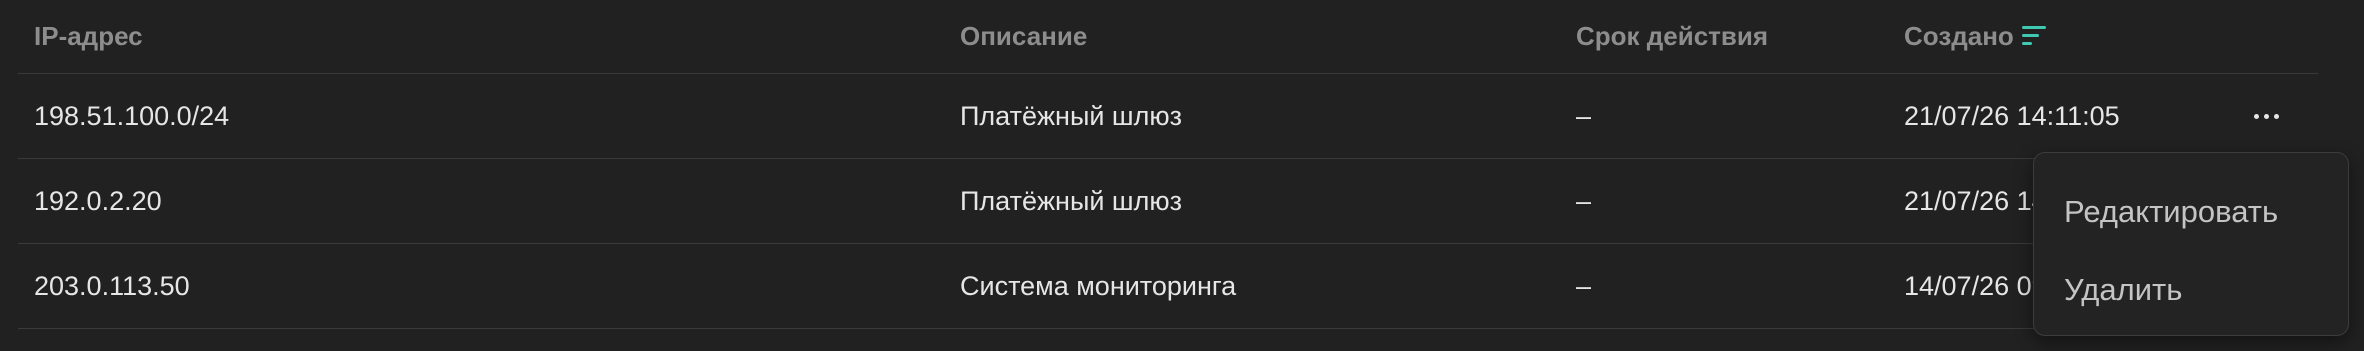 This screenshot has height=351, width=2364. Describe the element at coordinates (132, 115) in the screenshot. I see `cell-ip: 198.51.100.0/24` at that location.